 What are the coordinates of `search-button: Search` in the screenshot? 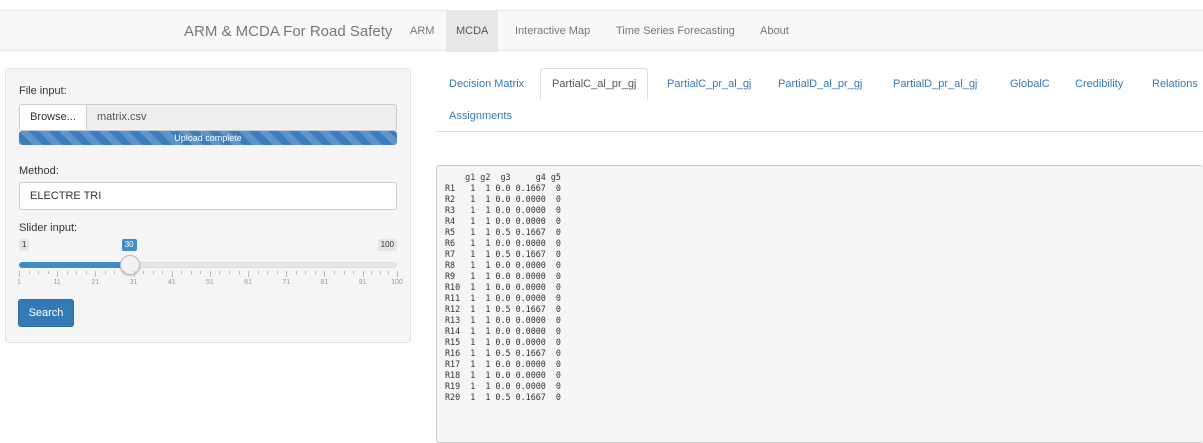 It's located at (46, 313).